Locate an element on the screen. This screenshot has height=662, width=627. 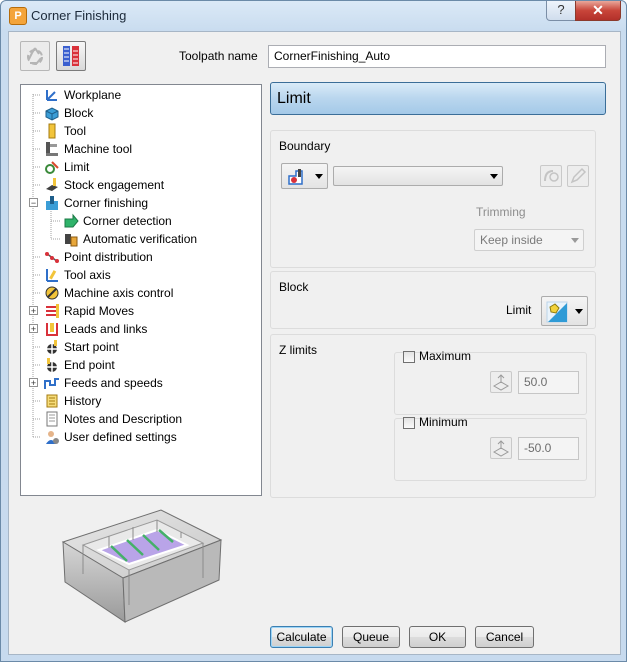
leads-links-icon is located at coordinates (52, 329).